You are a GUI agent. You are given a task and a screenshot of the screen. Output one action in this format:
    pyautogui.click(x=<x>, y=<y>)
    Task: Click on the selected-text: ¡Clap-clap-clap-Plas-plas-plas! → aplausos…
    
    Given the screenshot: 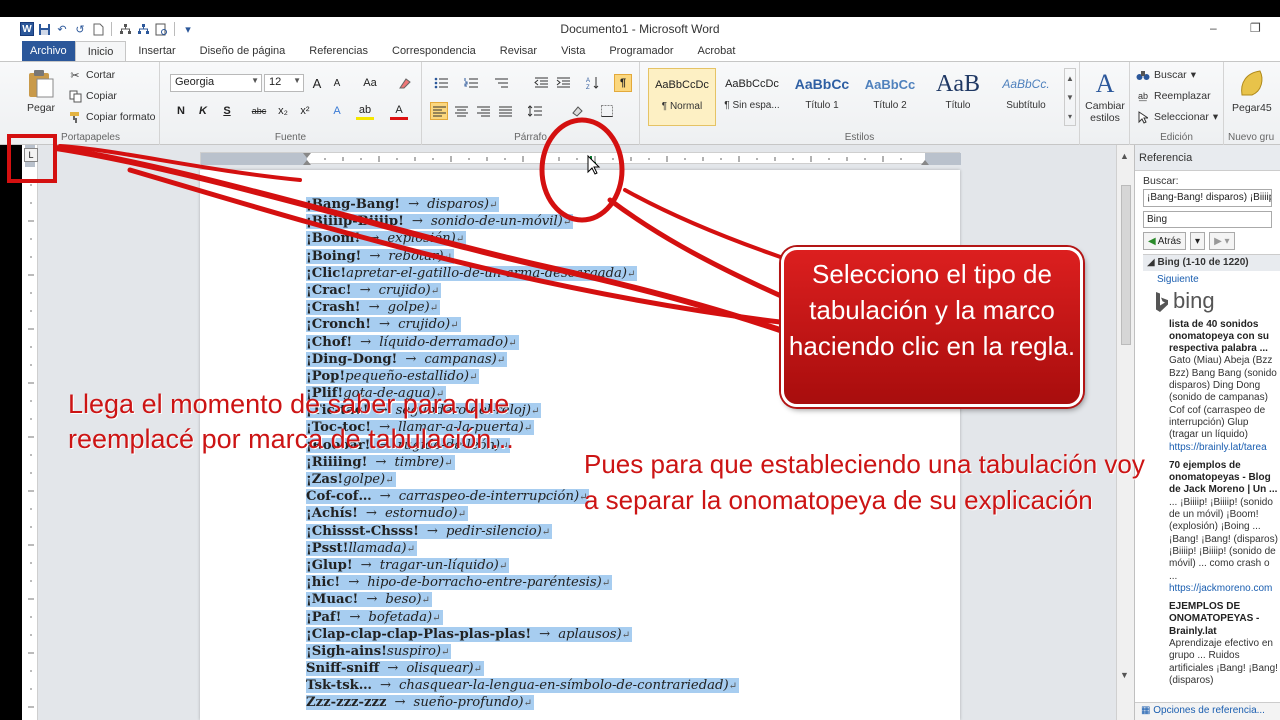 What is the action you would take?
    pyautogui.click(x=469, y=634)
    